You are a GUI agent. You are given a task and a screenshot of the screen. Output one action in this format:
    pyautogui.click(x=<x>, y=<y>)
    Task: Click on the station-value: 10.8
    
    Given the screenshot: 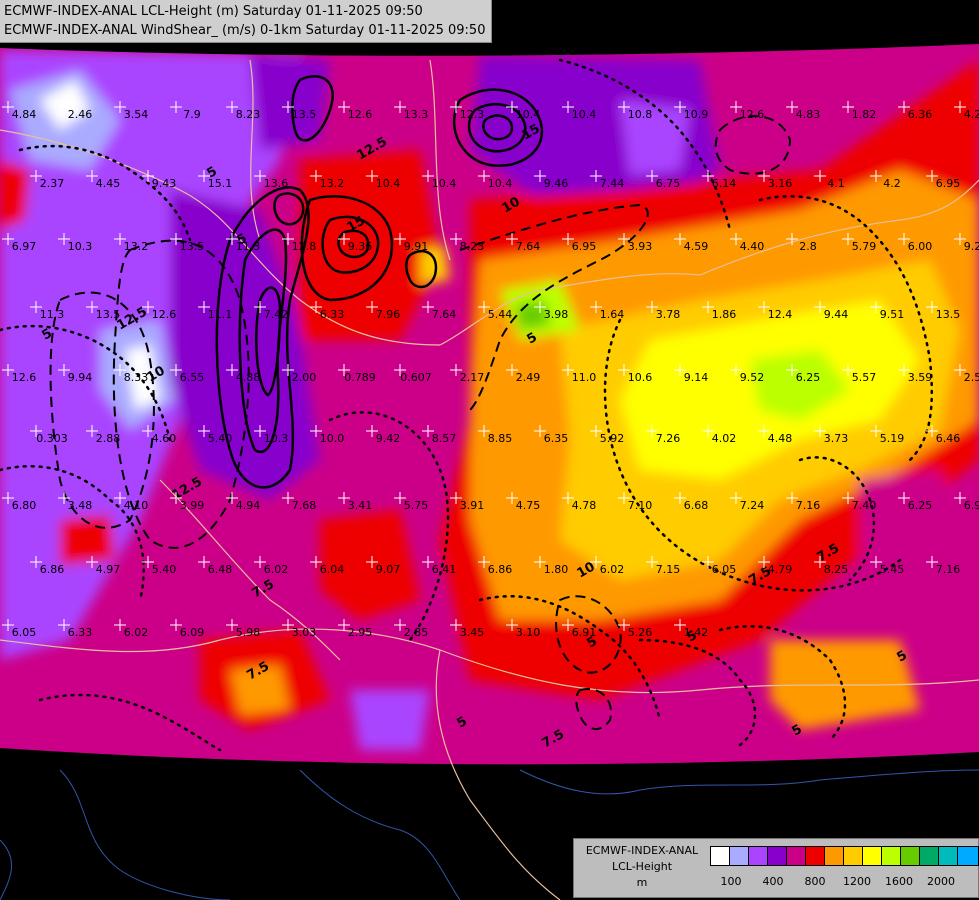 What is the action you would take?
    pyautogui.click(x=640, y=114)
    